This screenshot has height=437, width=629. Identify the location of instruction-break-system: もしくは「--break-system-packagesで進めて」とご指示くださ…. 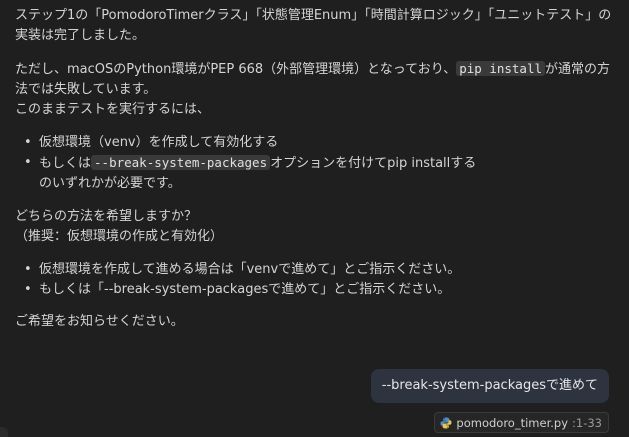
(245, 289).